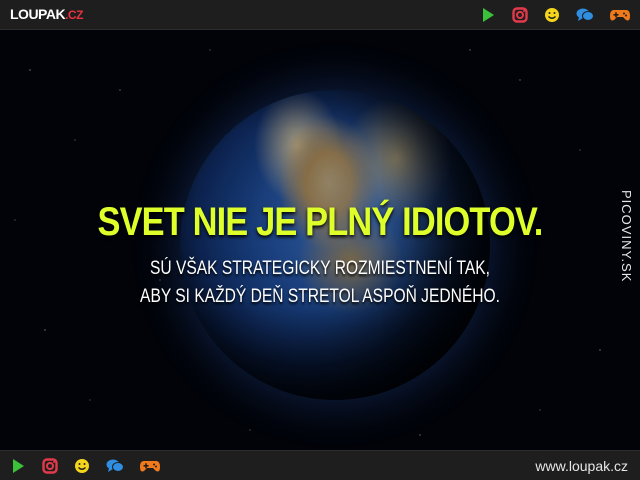 This screenshot has width=640, height=480. I want to click on source-watermark: PICOVINY.SK, so click(626, 236).